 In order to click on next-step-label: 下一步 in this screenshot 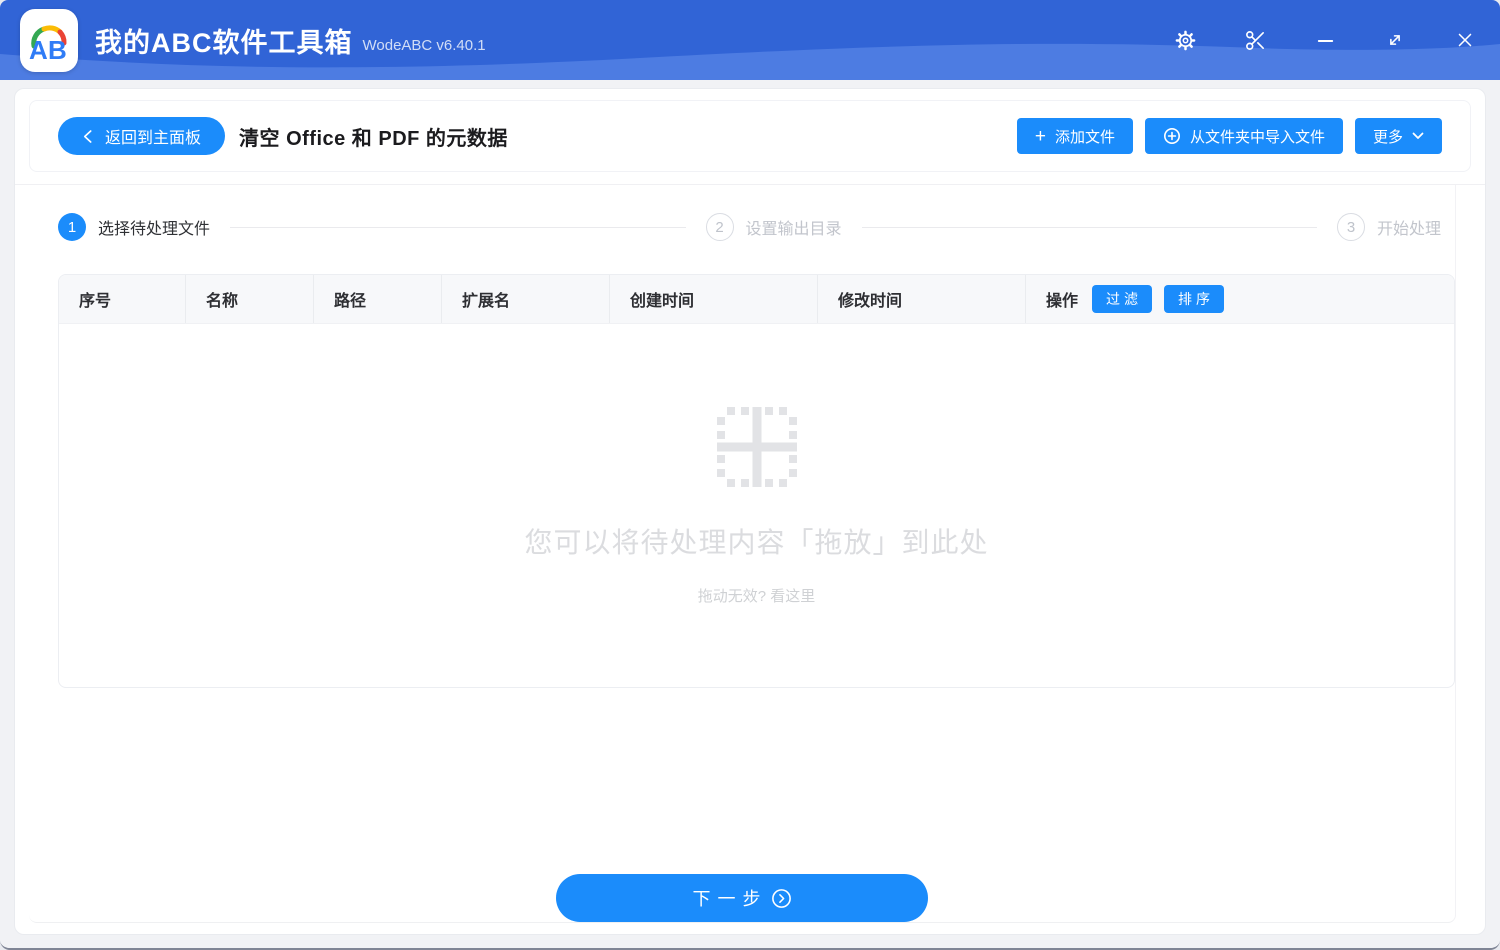, I will do `click(730, 899)`.